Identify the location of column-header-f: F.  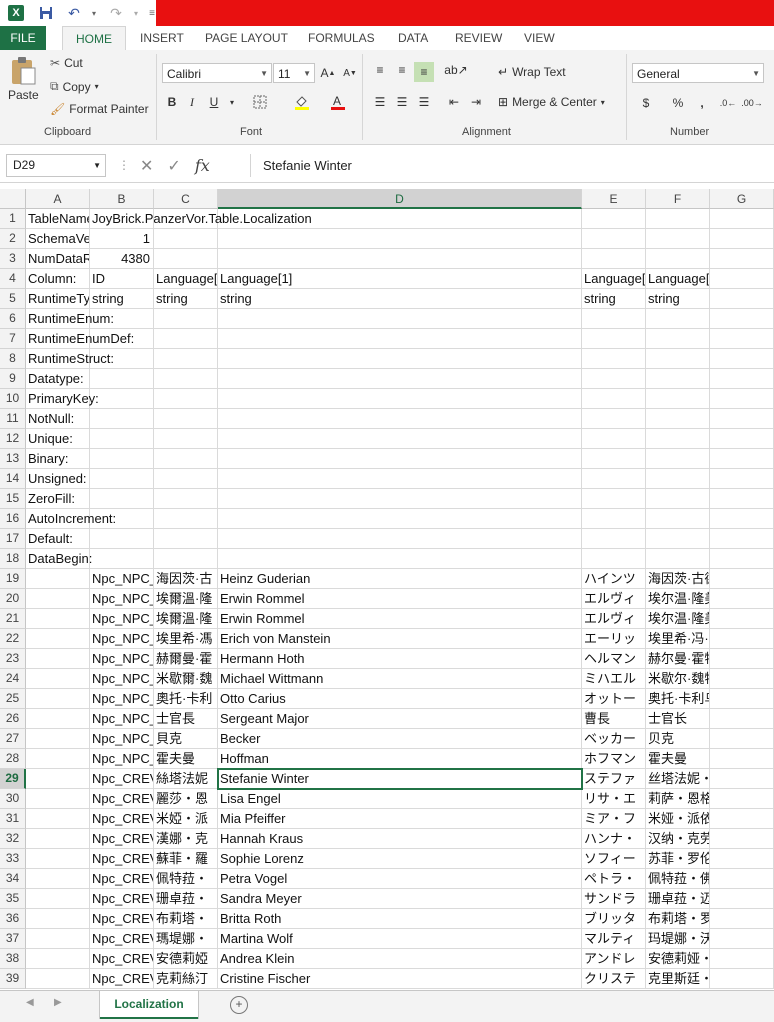
(678, 199).